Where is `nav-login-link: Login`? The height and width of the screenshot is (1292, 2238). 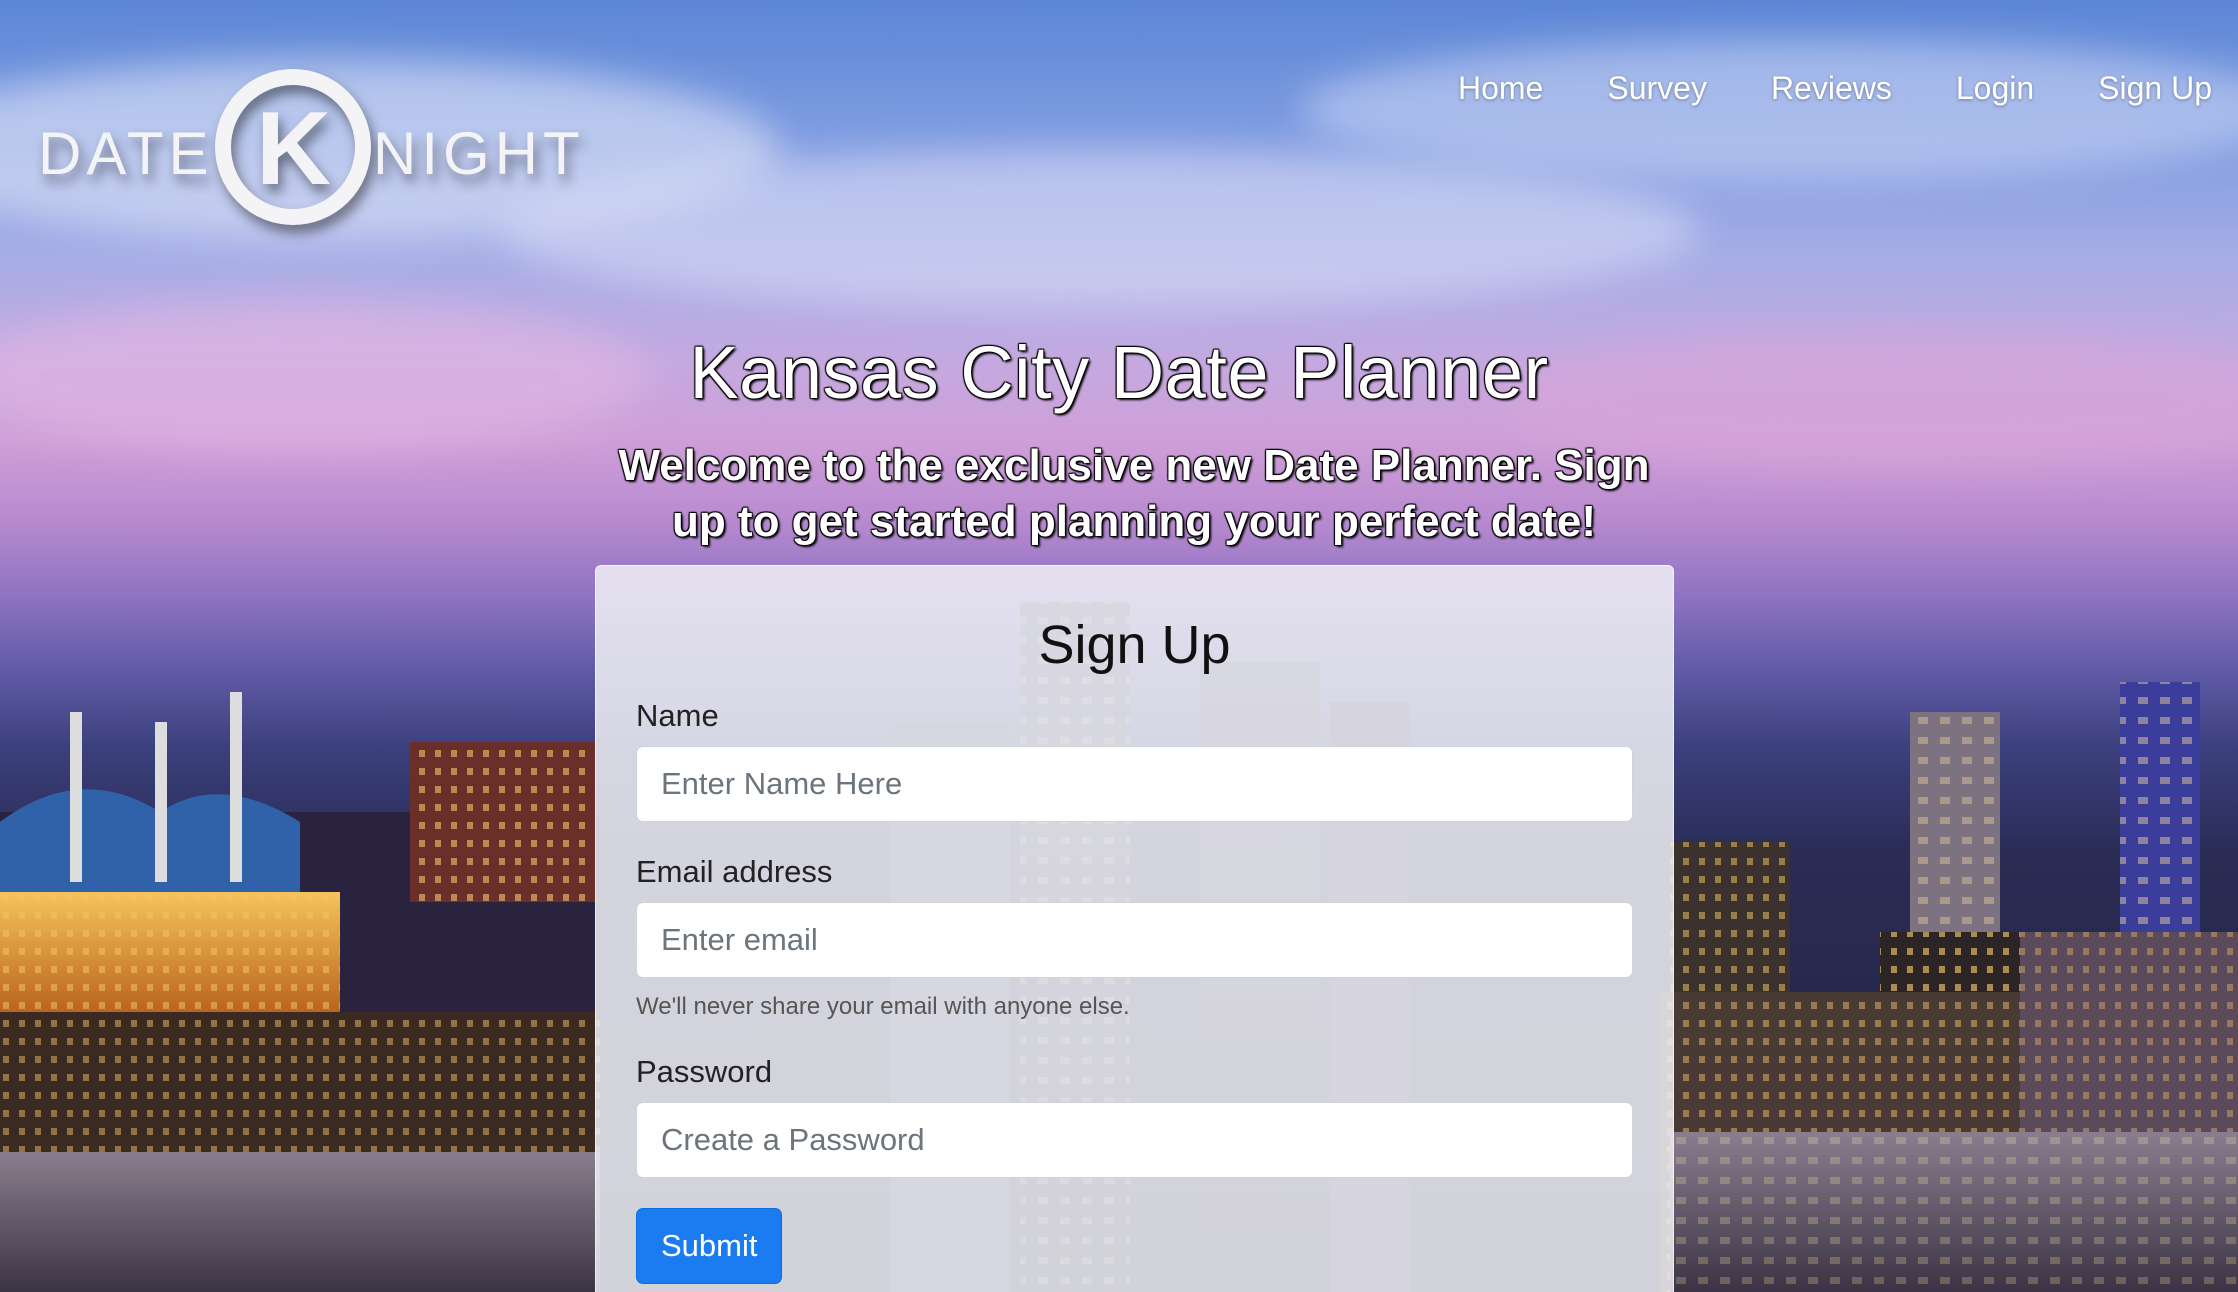
nav-login-link: Login is located at coordinates (1995, 88).